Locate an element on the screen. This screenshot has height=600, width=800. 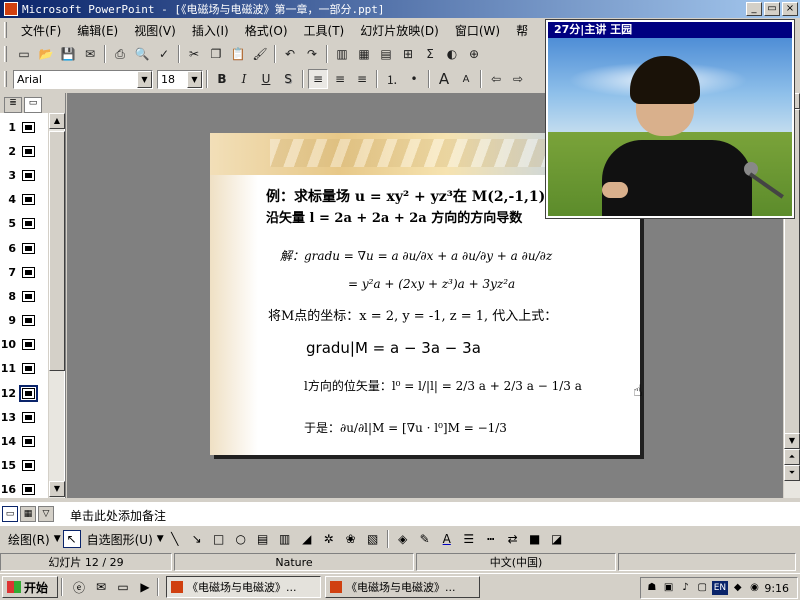
format-painter-icon: 🖌 is located at coordinates (260, 54).